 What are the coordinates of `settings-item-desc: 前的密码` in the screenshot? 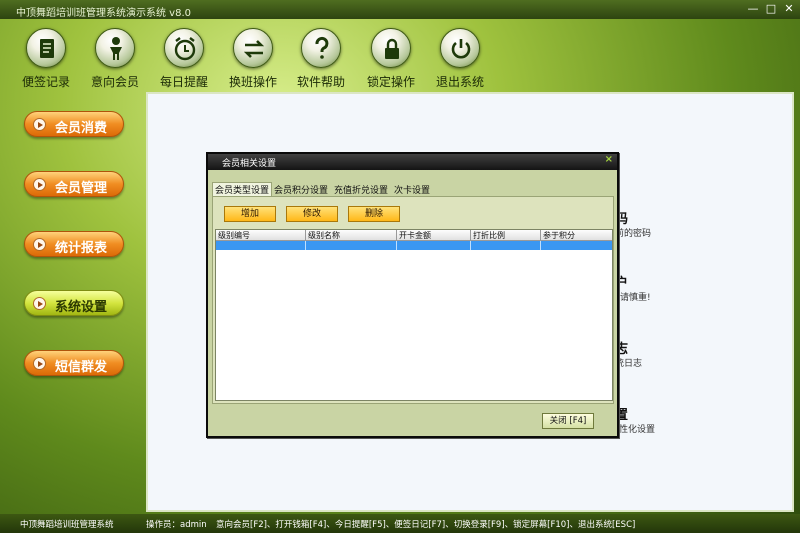 It's located at (633, 234).